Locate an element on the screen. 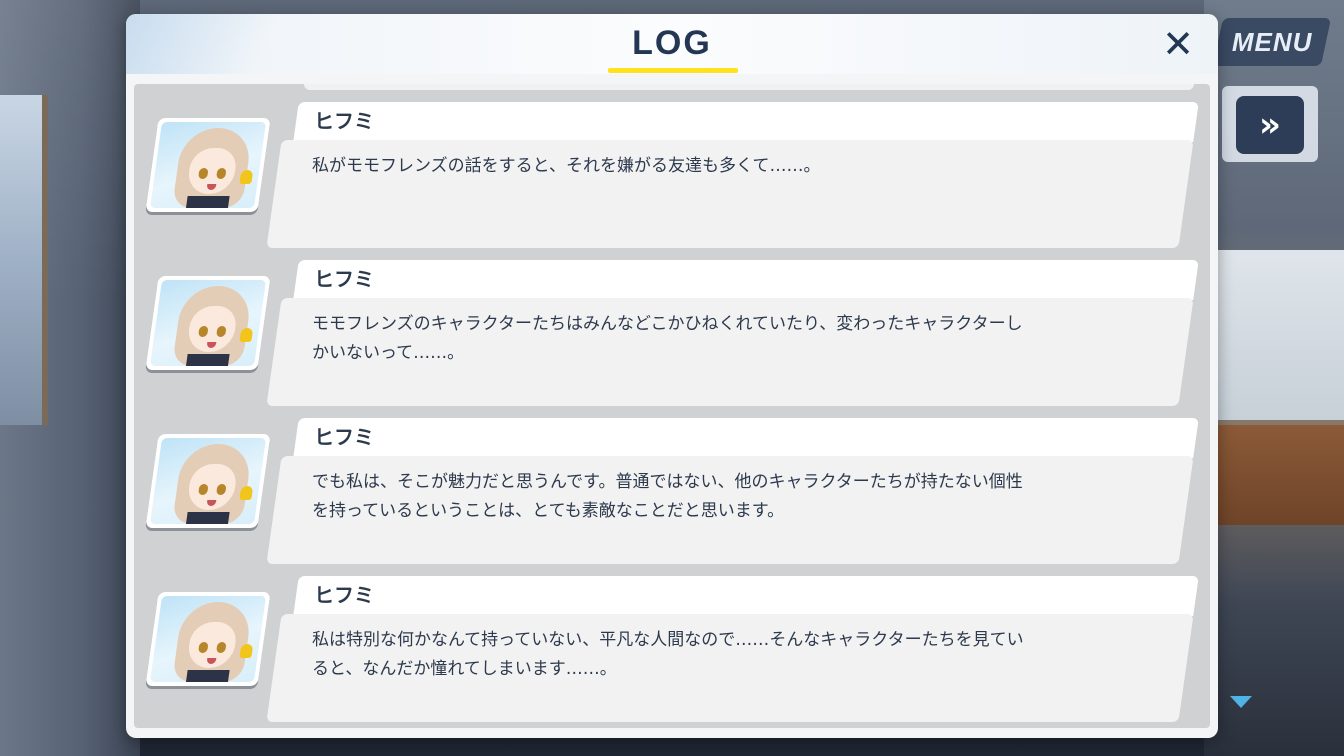 The image size is (1344, 756). fast-forward-button: » is located at coordinates (1270, 125).